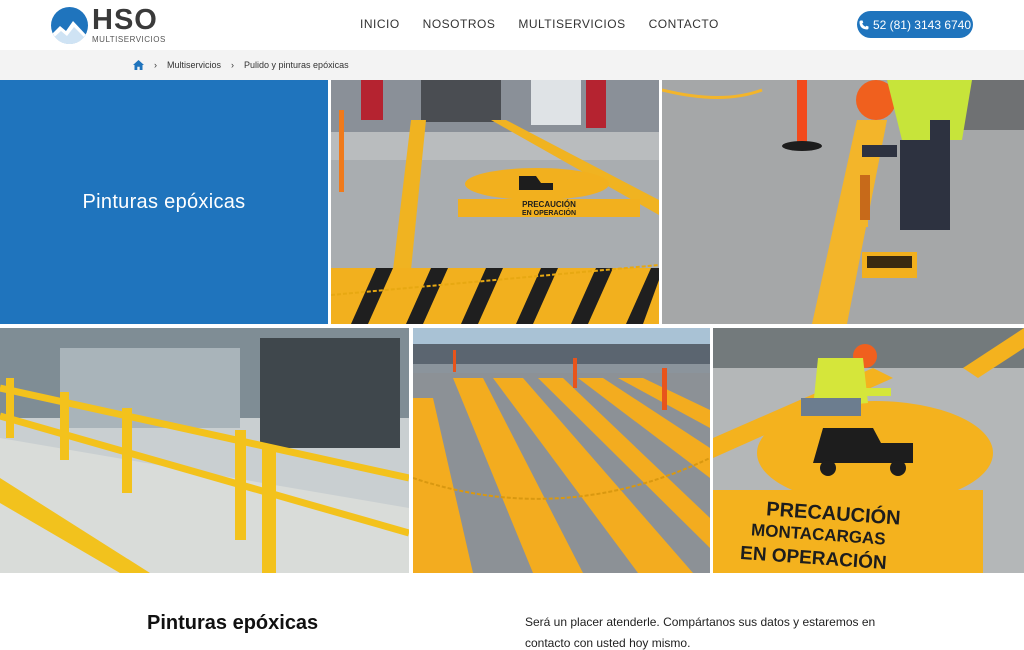 Image resolution: width=1024 pixels, height=650 pixels. Describe the element at coordinates (194, 65) in the screenshot. I see `breadcrumb-item-multiservicios: Multiservicios` at that location.